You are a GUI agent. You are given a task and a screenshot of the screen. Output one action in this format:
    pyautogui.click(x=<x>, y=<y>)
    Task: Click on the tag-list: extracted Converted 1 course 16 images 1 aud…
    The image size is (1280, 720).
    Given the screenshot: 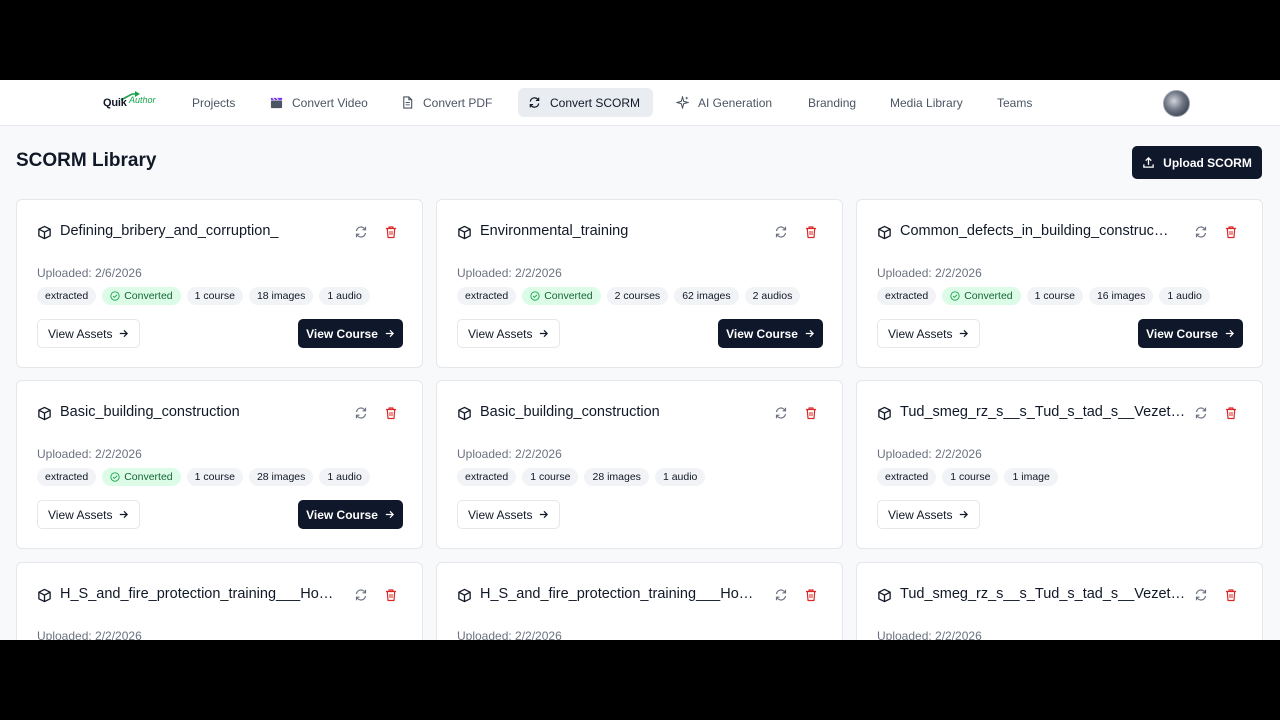 What is the action you would take?
    pyautogui.click(x=1043, y=296)
    